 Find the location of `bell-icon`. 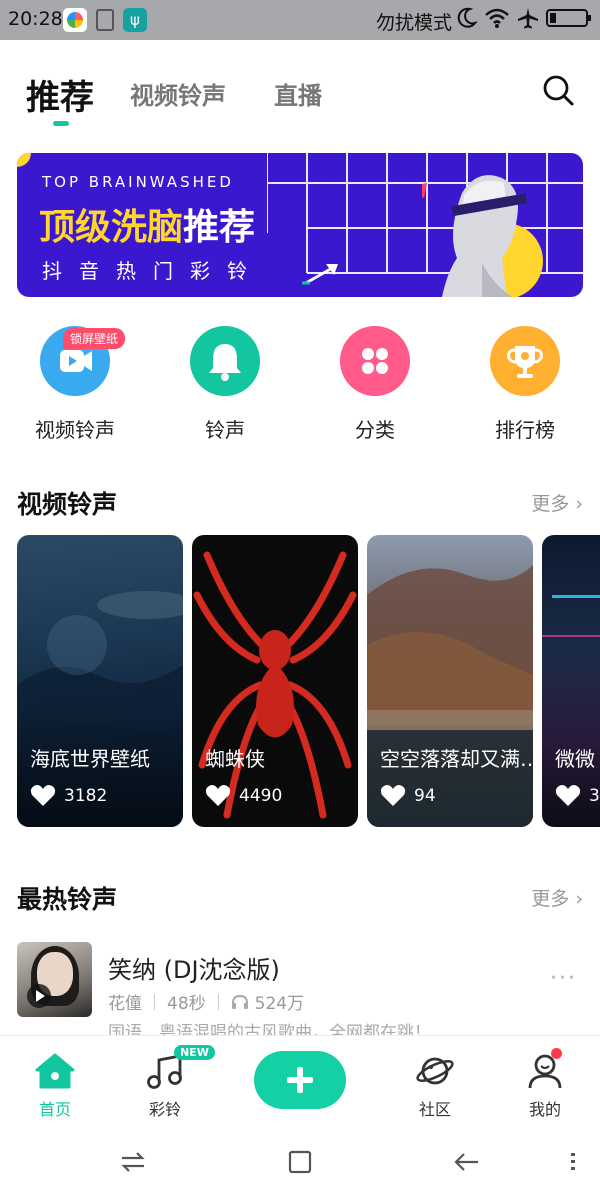

bell-icon is located at coordinates (225, 361).